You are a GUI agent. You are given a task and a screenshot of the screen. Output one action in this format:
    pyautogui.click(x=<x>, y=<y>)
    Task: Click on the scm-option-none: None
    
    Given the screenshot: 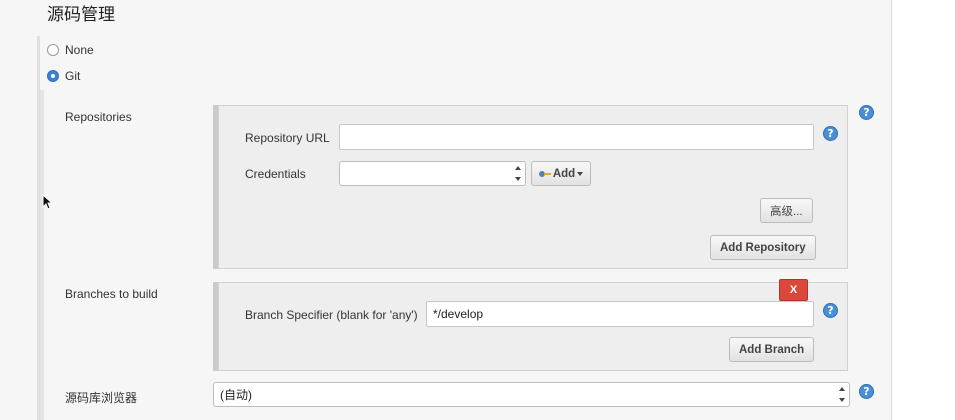 What is the action you would take?
    pyautogui.click(x=70, y=50)
    